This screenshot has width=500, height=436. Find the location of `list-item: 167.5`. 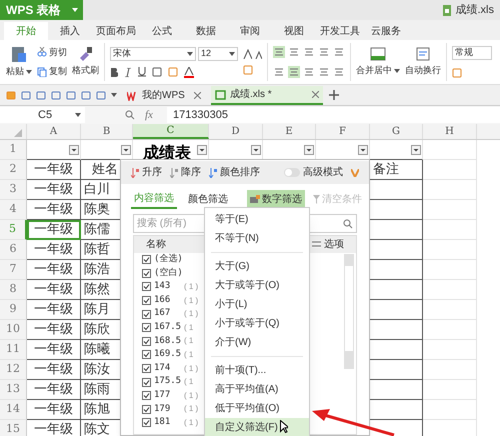

list-item: 167.5 is located at coordinates (168, 328).